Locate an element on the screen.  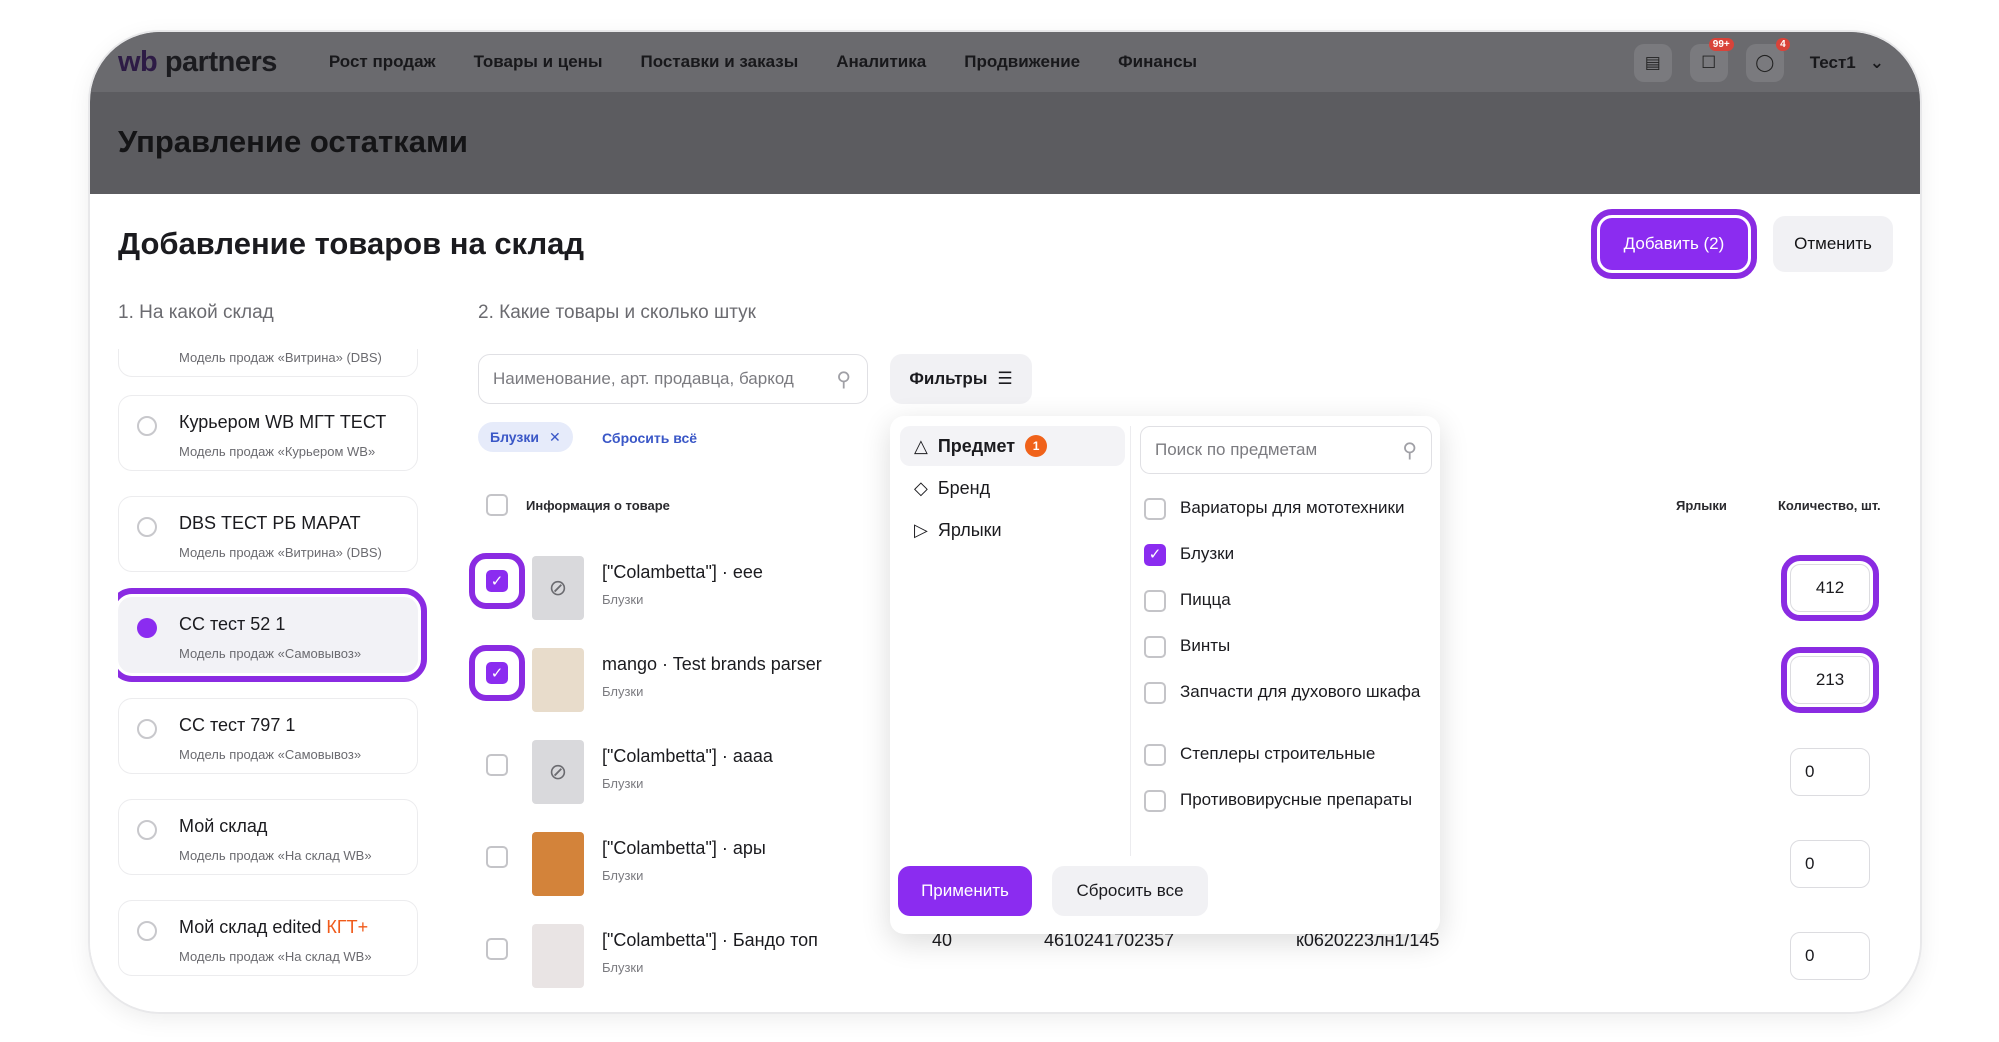
warehouse-name: Мой склад edited КГТ+ is located at coordinates (273, 927).